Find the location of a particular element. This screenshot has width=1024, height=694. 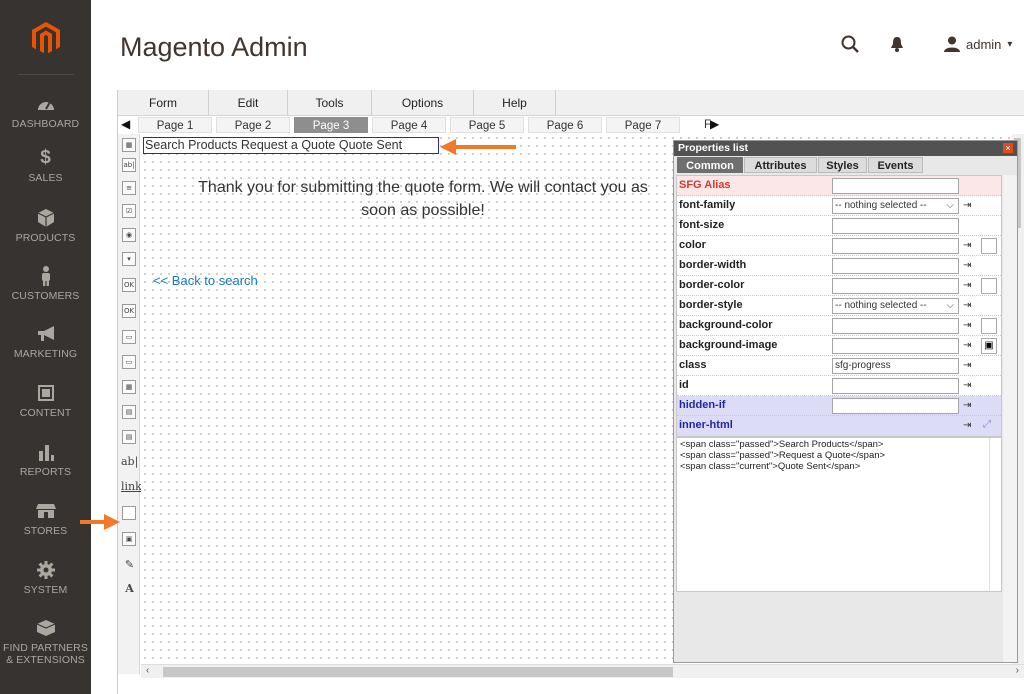

html-block-tool is located at coordinates (129, 513).